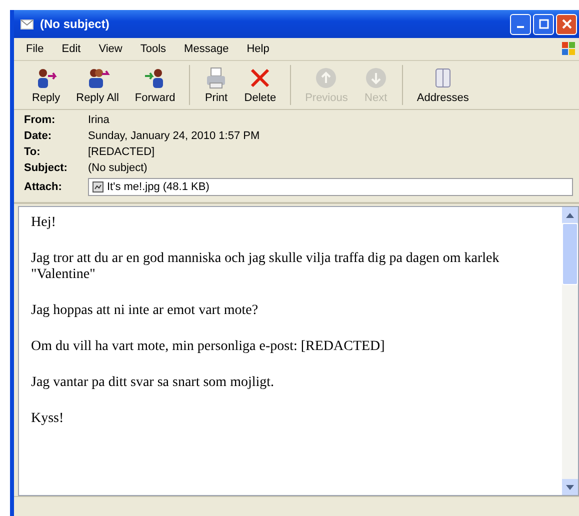 This screenshot has height=516, width=579. I want to click on field-value: (No subject), so click(118, 168).